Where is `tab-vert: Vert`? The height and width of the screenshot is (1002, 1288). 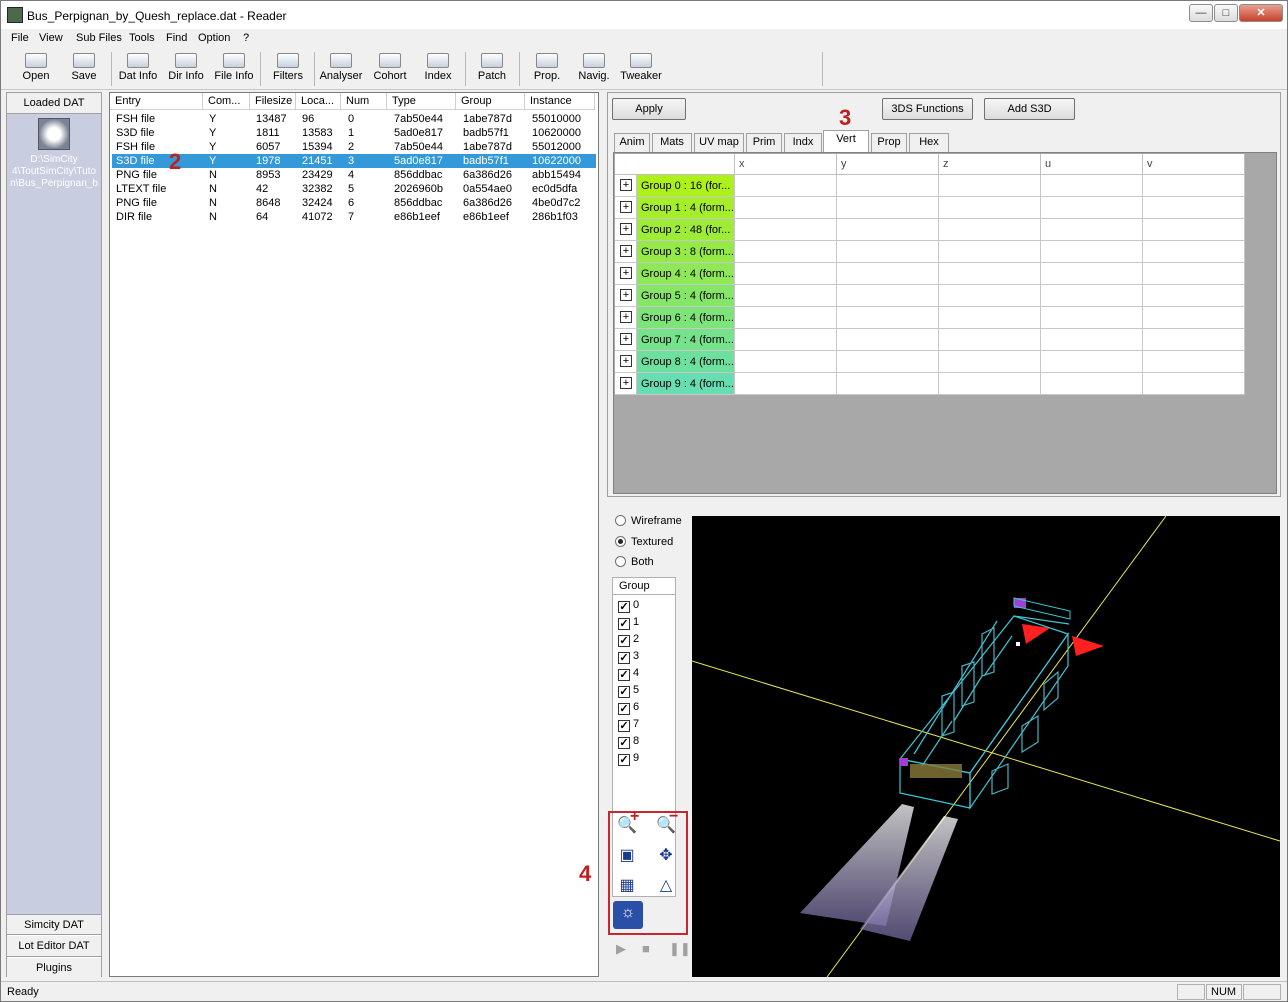 tab-vert: Vert is located at coordinates (846, 141).